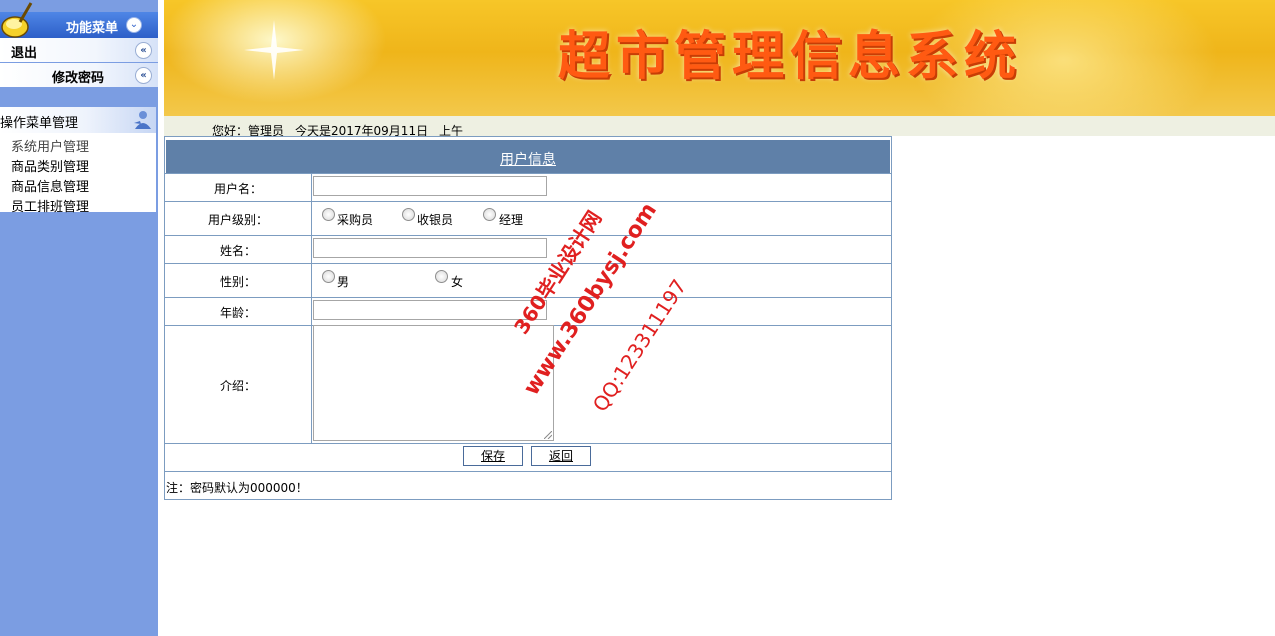 The image size is (1275, 636). What do you see at coordinates (237, 488) in the screenshot?
I see `password-note: 注：密码默认为000000！` at bounding box center [237, 488].